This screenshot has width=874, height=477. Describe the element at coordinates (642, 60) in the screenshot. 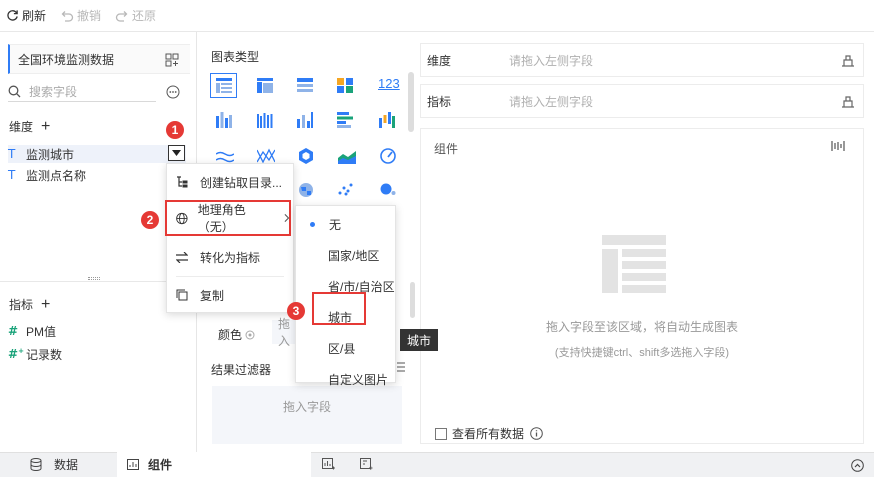

I see `dimension-shelf: 维度 请拖入左侧字段` at that location.